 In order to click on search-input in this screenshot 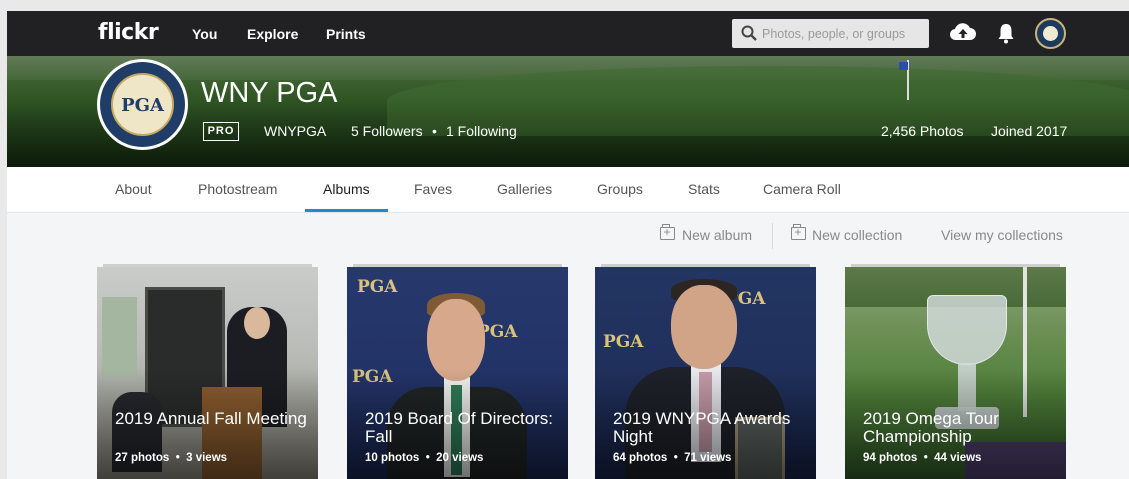, I will do `click(842, 33)`.